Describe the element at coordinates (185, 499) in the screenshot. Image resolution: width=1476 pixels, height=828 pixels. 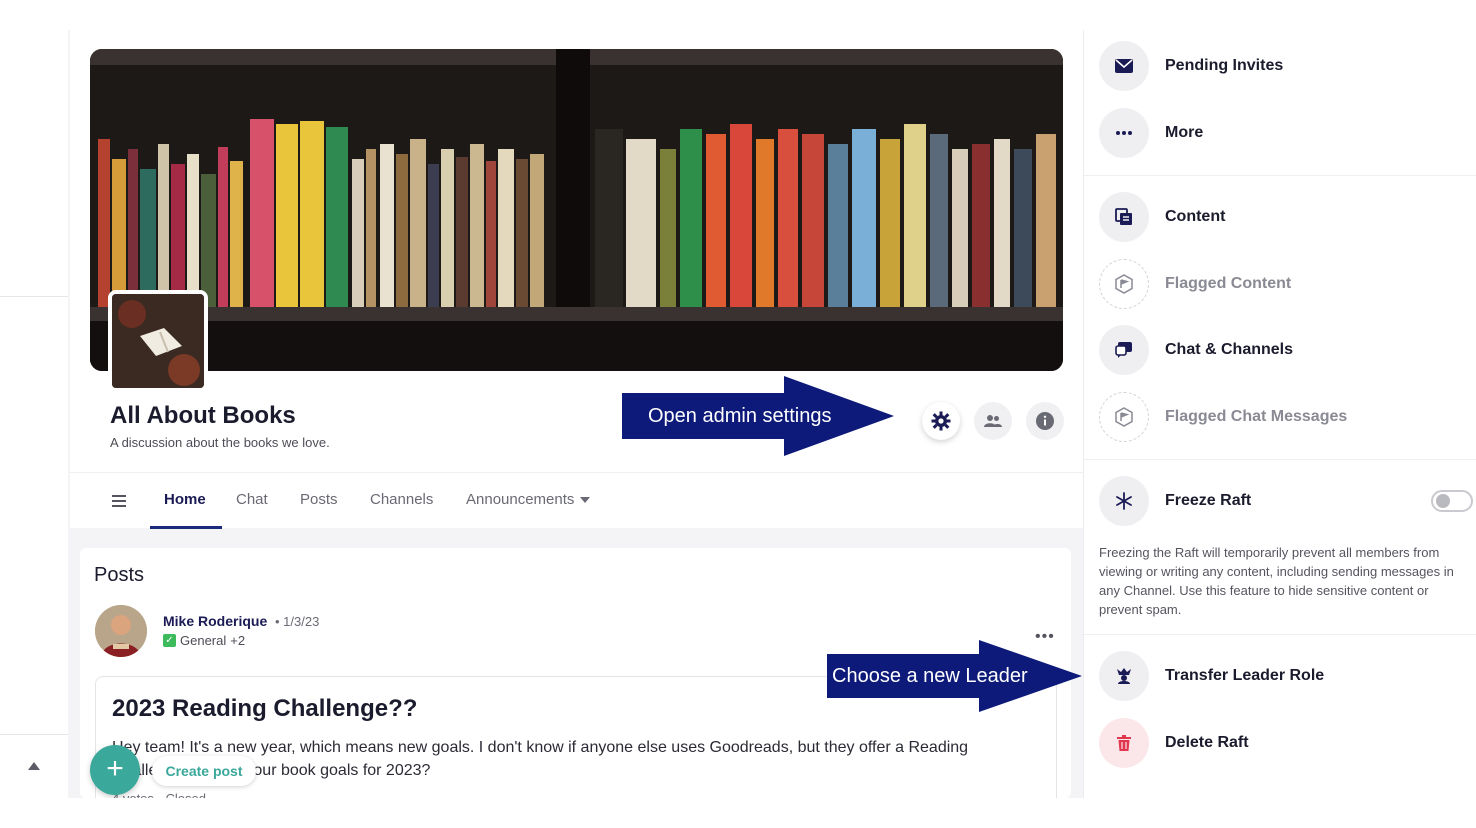
I see `tab-home: Home` at that location.